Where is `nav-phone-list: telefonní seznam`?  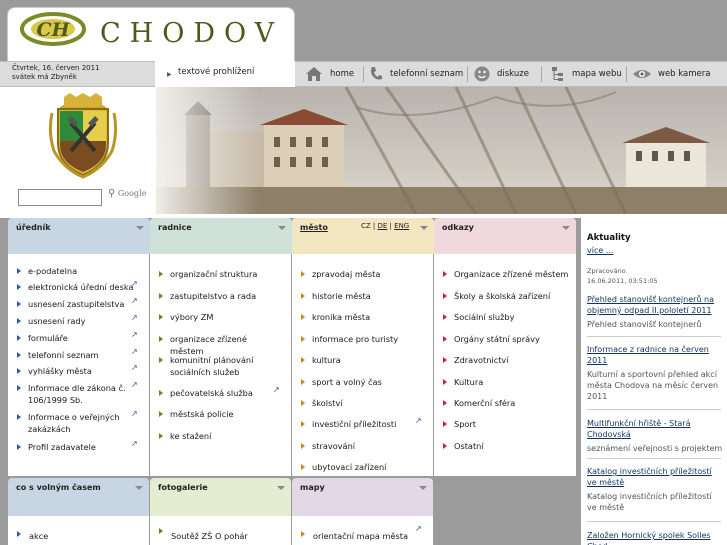 nav-phone-list: telefonní seznam is located at coordinates (415, 74).